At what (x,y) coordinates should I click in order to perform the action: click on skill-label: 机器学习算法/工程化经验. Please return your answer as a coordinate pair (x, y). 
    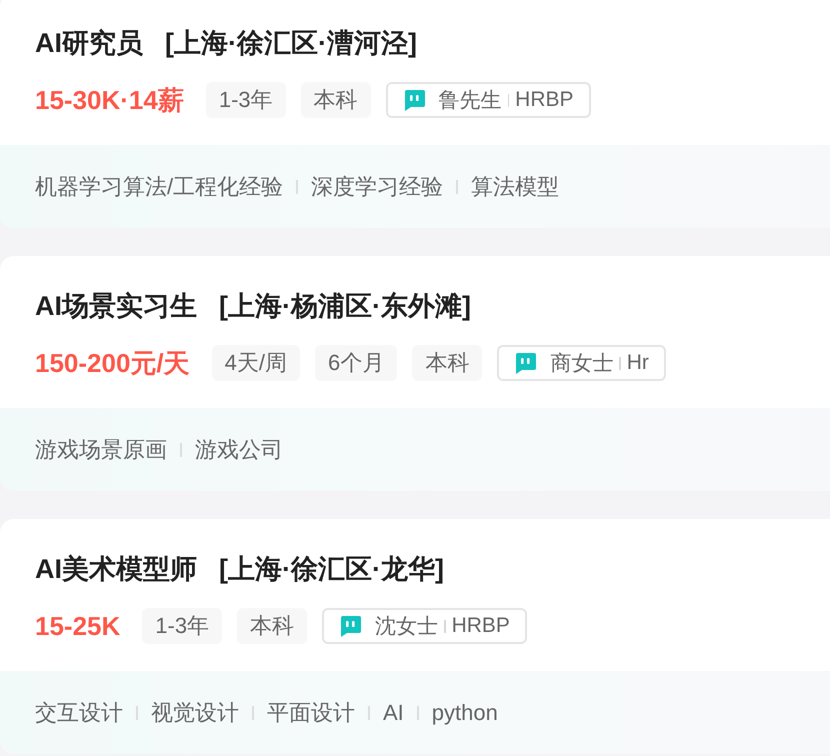
    Looking at the image, I should click on (159, 186).